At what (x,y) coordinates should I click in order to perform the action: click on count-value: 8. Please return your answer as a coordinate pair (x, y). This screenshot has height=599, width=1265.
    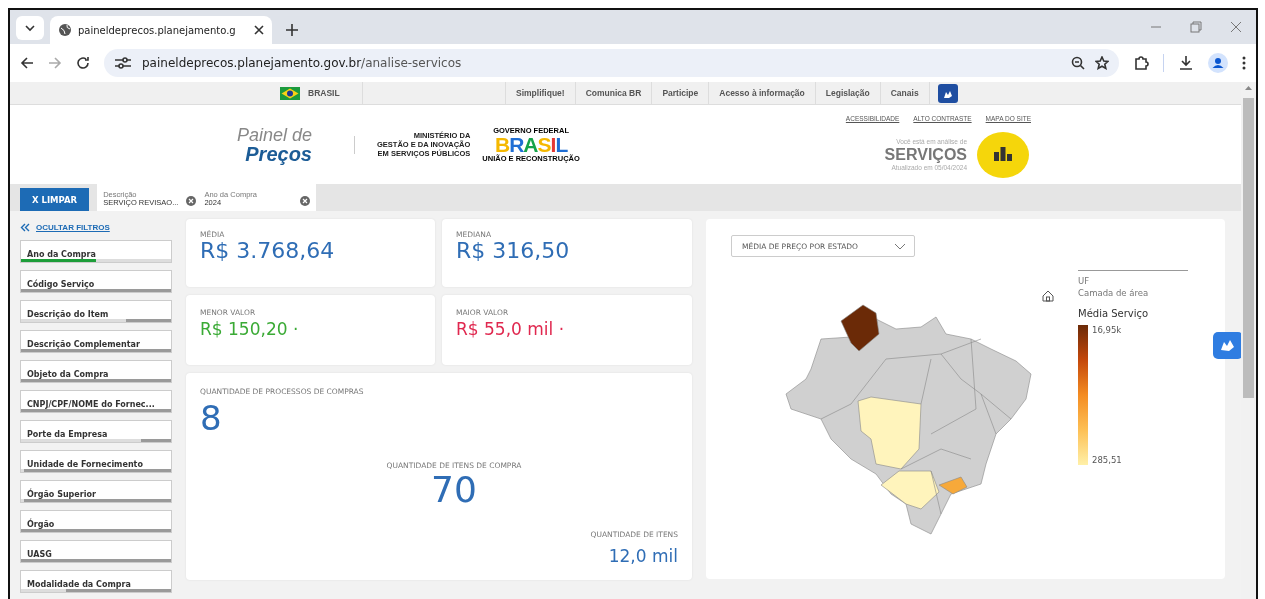
    Looking at the image, I should click on (211, 419).